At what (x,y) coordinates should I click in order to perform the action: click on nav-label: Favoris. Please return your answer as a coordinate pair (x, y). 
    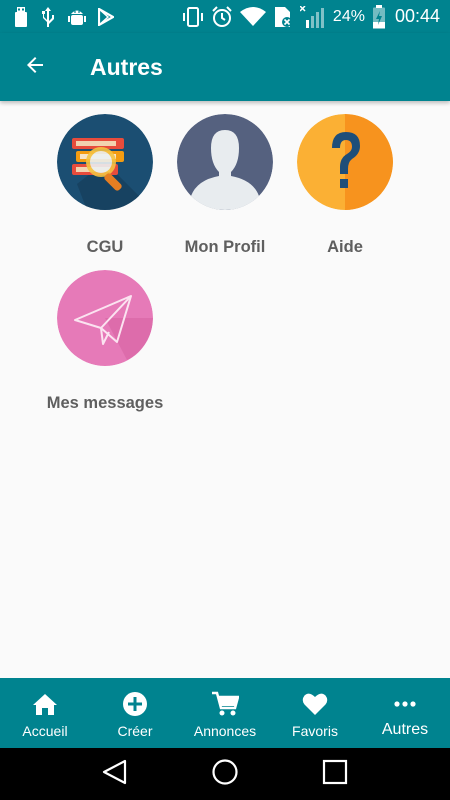
    Looking at the image, I should click on (315, 731).